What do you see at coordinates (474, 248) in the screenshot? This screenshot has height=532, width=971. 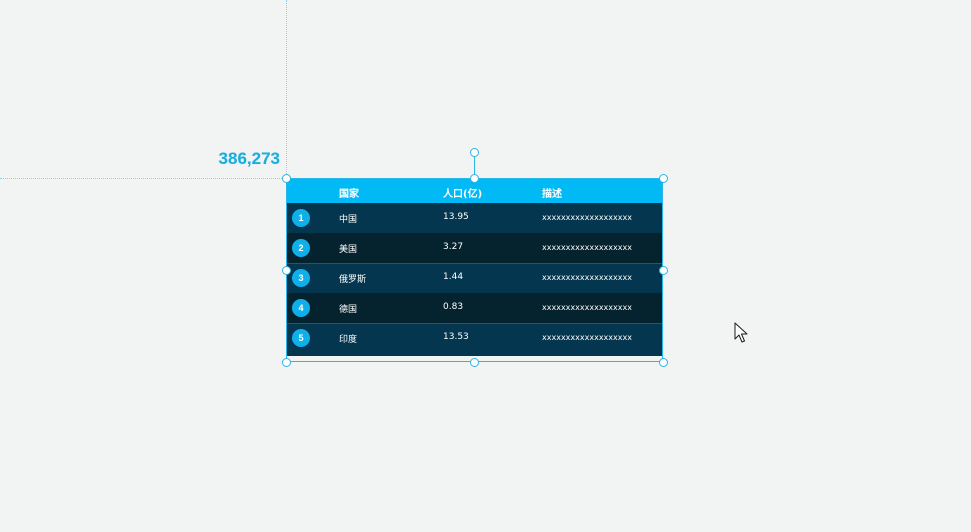 I see `table-row: 2 美国 3.27 xxxxxxxxxxxxxxxxxxx` at bounding box center [474, 248].